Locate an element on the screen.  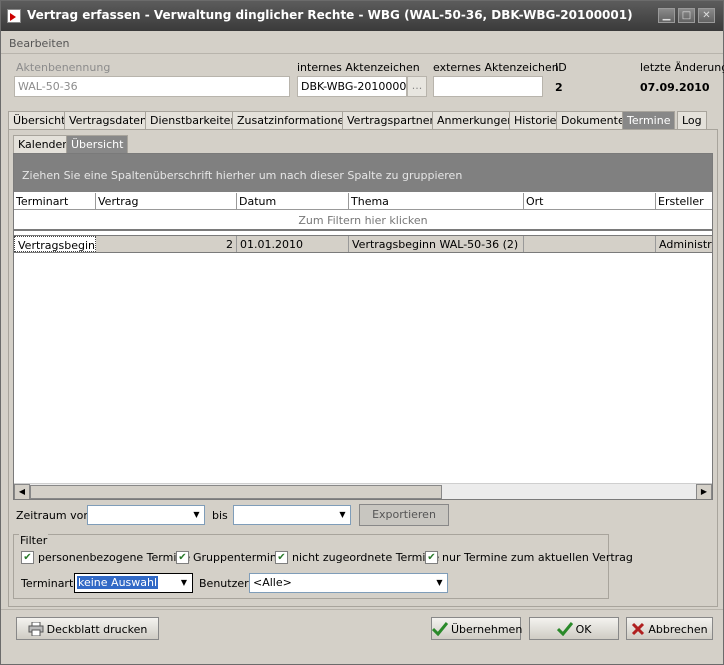
cell-ersteller: Administrat is located at coordinates (684, 244).